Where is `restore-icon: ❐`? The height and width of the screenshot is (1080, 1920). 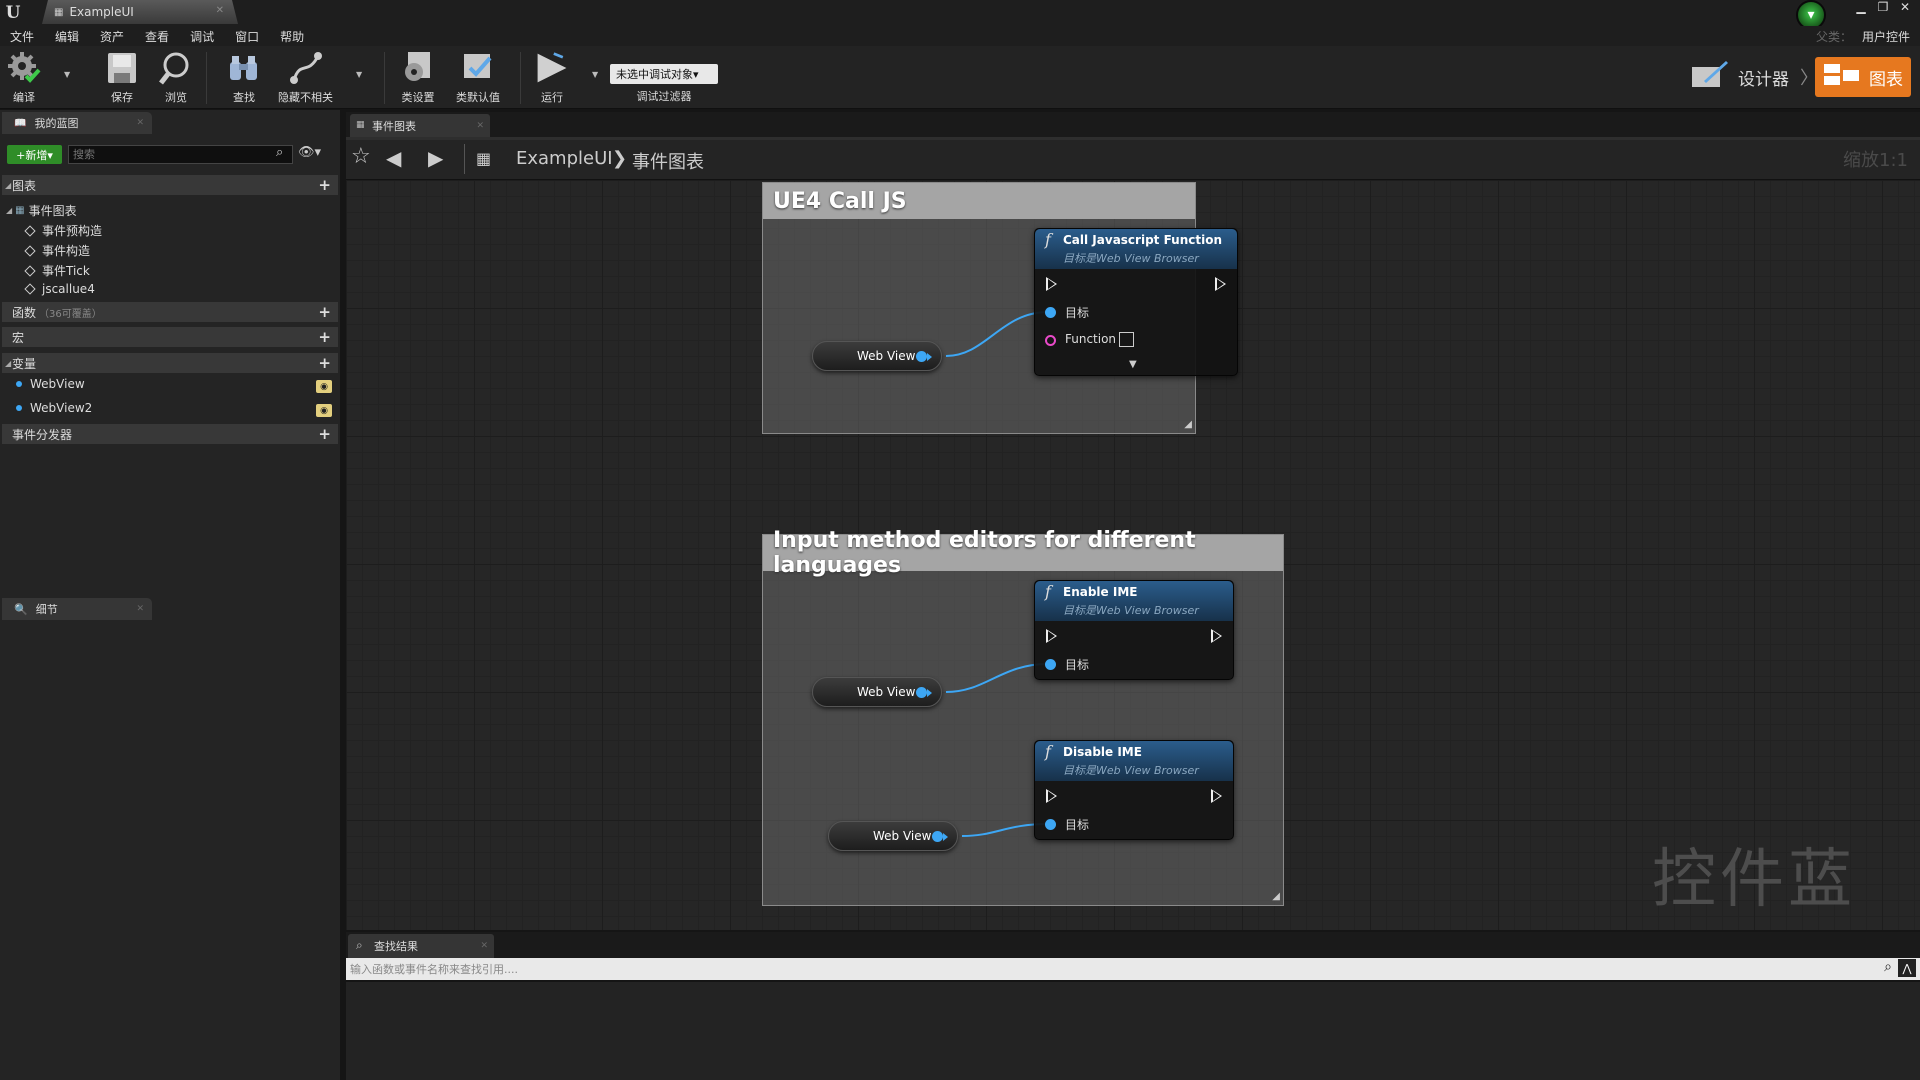 restore-icon: ❐ is located at coordinates (1883, 7).